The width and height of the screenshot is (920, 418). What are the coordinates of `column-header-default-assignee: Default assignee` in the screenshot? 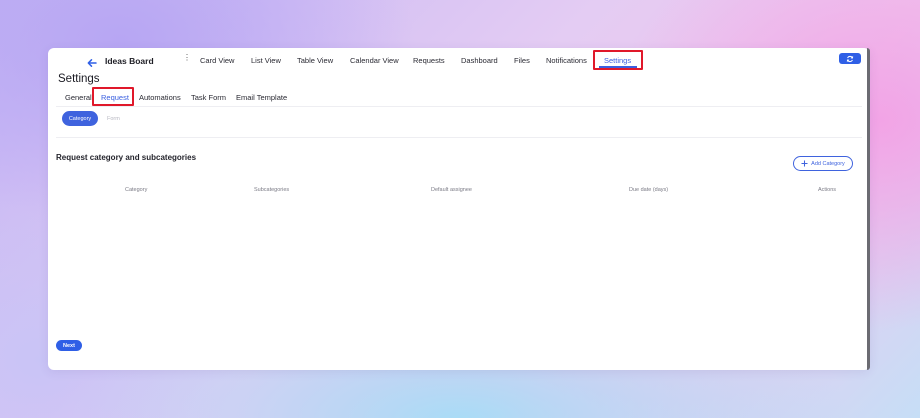 It's located at (451, 190).